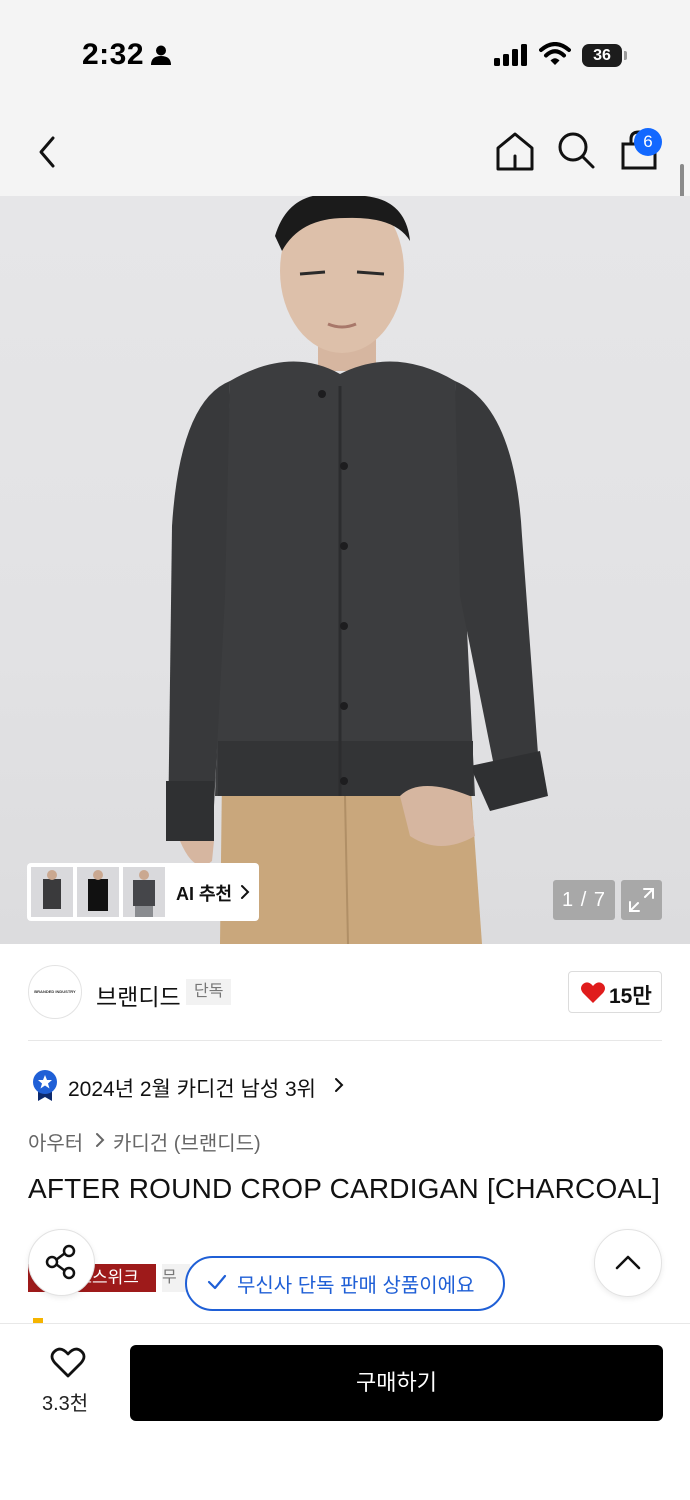 The width and height of the screenshot is (690, 1500). I want to click on chevron-up-icon, so click(628, 1262).